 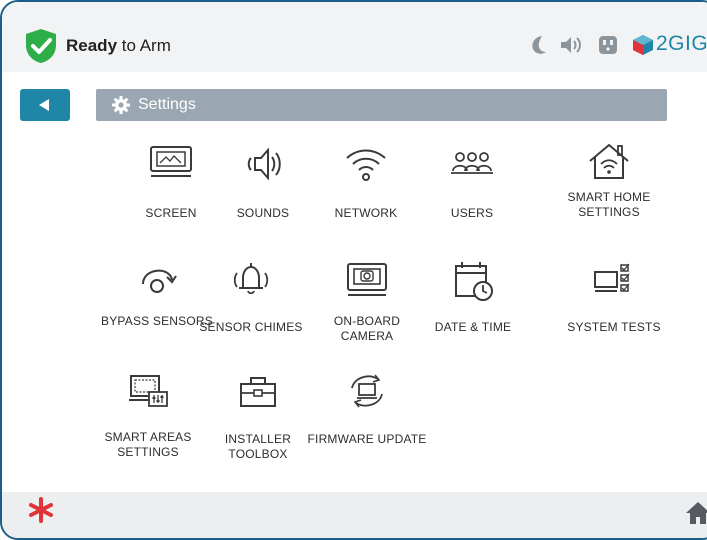 I want to click on tile-date-time: DATE & TIME, so click(x=473, y=313).